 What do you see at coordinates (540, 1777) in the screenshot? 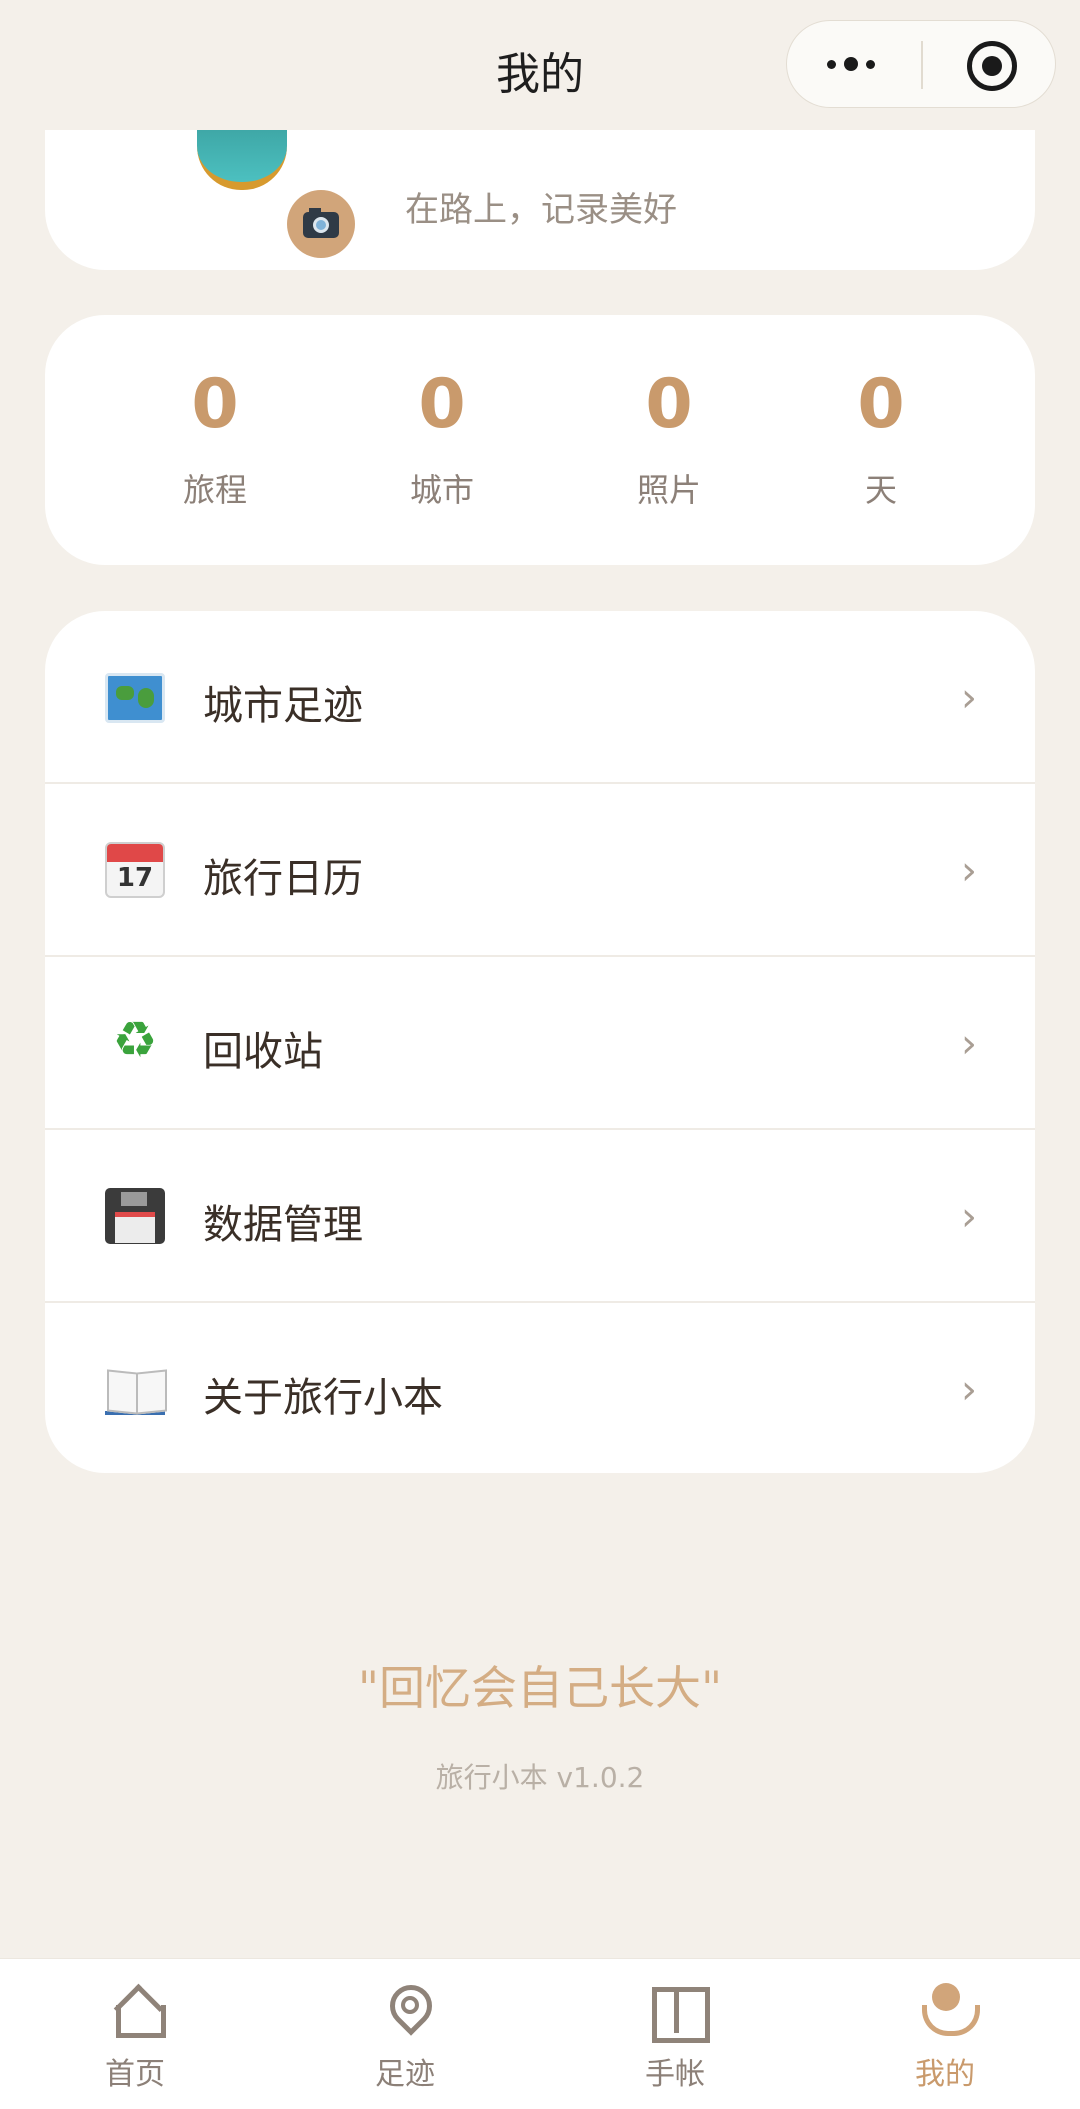
I see `app-version: 旅行小本 v1.0.2` at bounding box center [540, 1777].